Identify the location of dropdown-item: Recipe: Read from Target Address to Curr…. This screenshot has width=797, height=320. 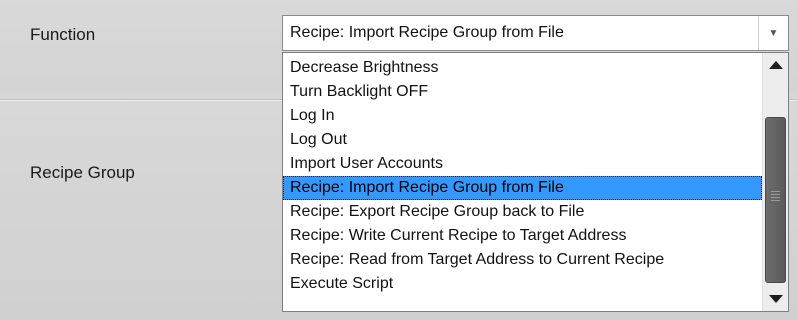
(522, 260).